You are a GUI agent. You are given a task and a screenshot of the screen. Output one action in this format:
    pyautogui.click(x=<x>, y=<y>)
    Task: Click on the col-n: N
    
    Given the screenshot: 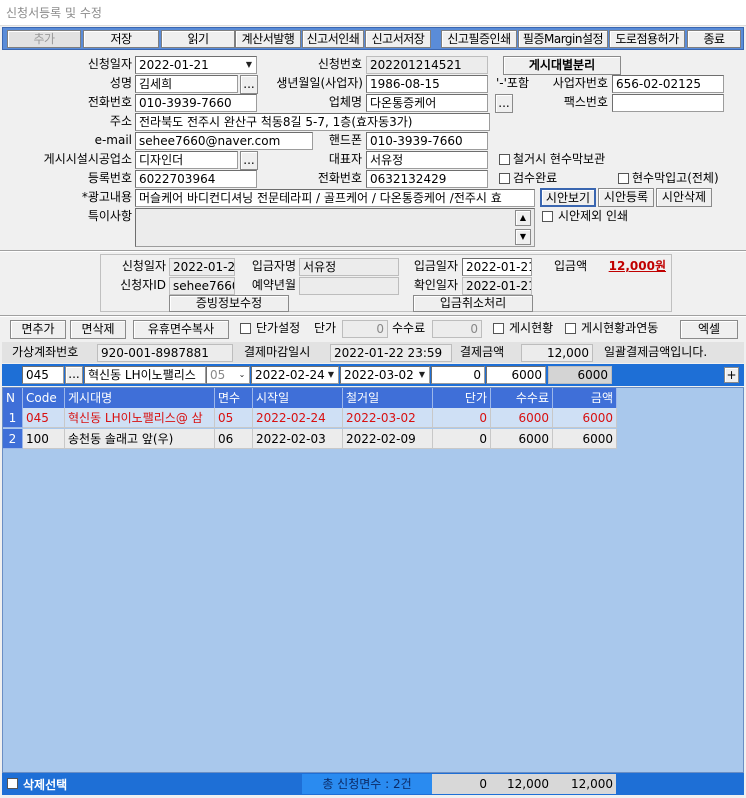 What is the action you would take?
    pyautogui.click(x=13, y=398)
    